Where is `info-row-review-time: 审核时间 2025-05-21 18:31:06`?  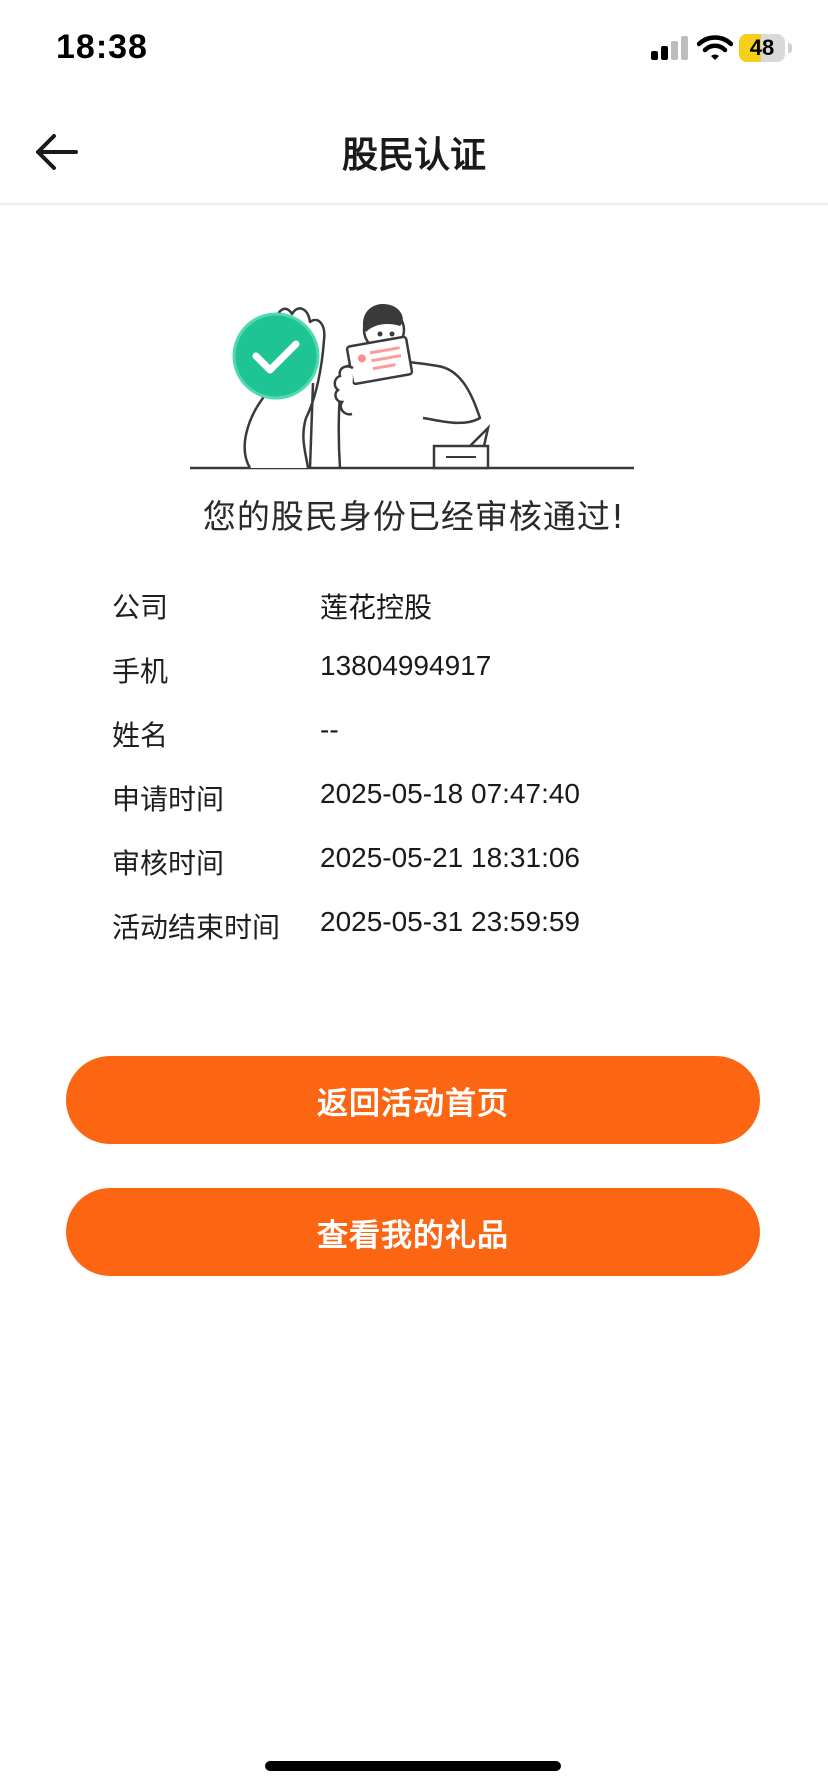 info-row-review-time: 审核时间 2025-05-21 18:31:06 is located at coordinates (432, 860).